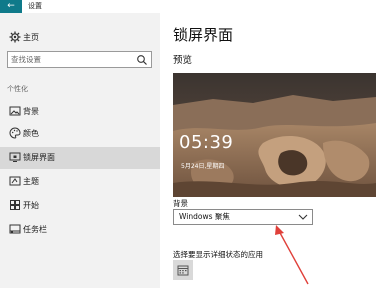  Describe the element at coordinates (39, 157) in the screenshot. I see `sidebar-item-label: 锁屏界面` at that location.